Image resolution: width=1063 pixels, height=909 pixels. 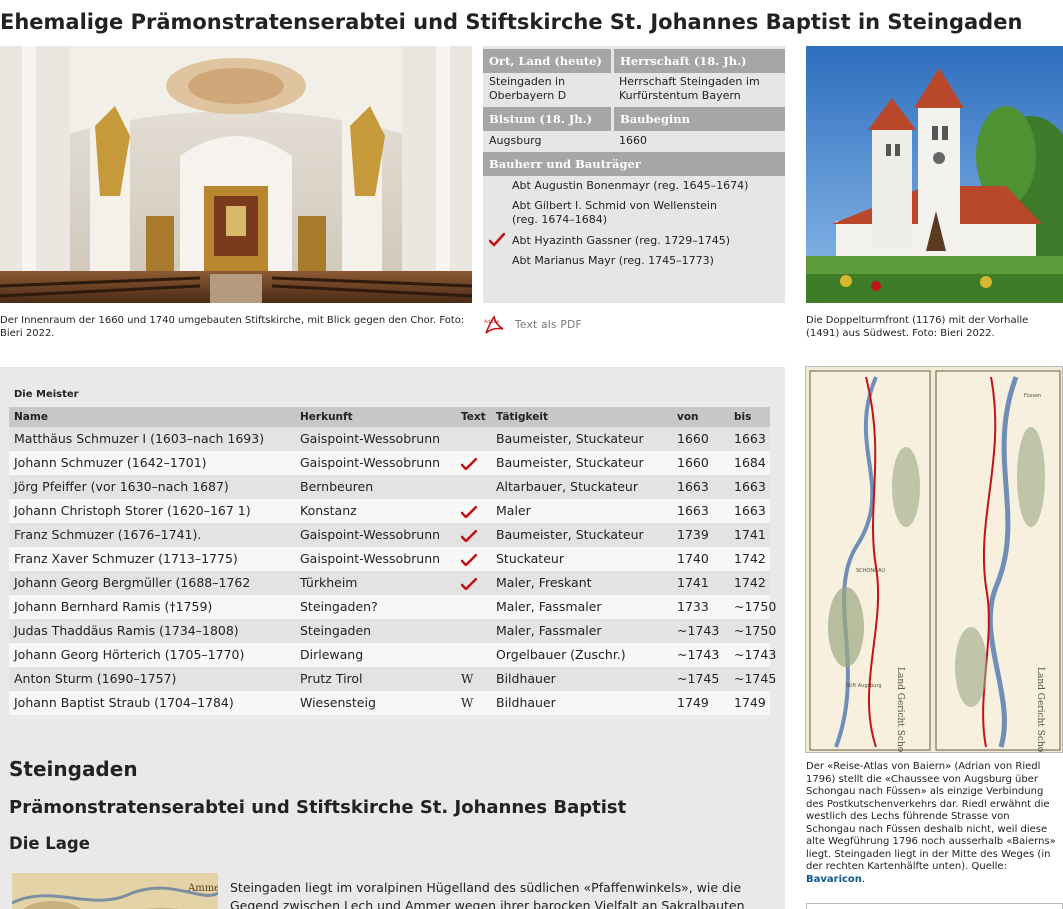 I want to click on church-photo, so click(x=934, y=174).